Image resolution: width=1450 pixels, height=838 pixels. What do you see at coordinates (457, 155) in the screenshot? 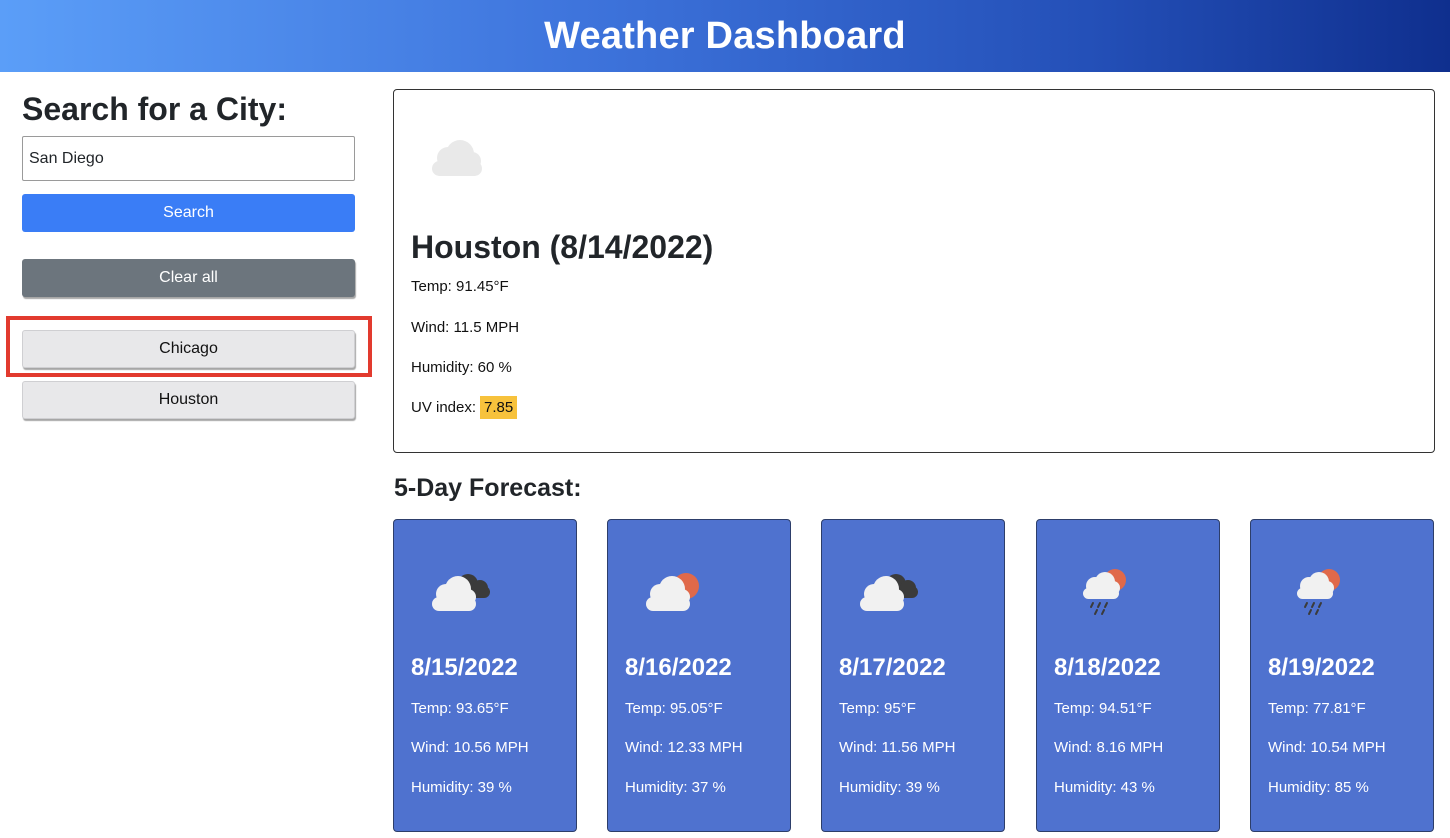
I see `cloud-icon` at bounding box center [457, 155].